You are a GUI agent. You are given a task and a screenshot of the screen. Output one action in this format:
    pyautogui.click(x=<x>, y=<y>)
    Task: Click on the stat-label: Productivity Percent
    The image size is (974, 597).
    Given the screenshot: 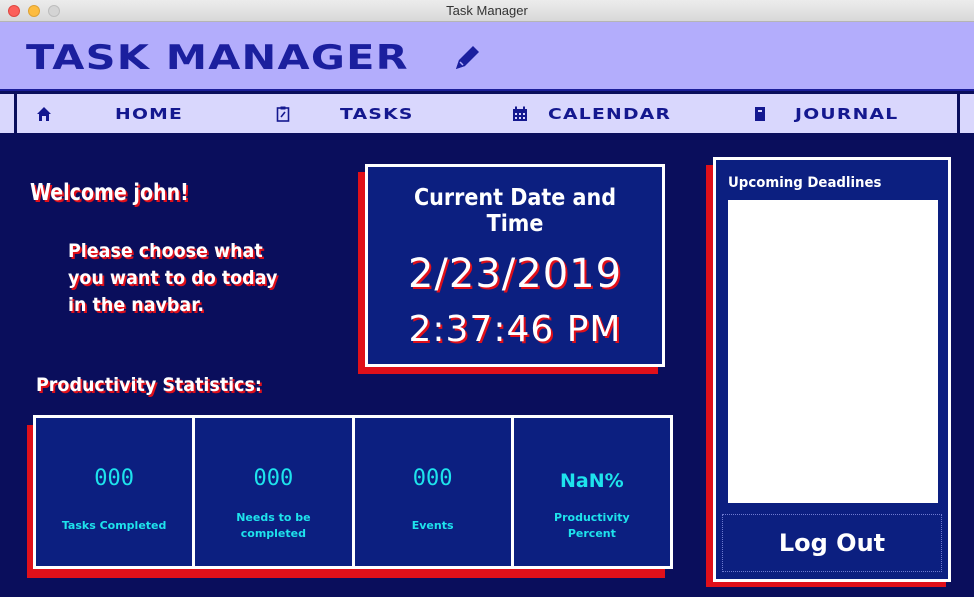 What is the action you would take?
    pyautogui.click(x=592, y=525)
    